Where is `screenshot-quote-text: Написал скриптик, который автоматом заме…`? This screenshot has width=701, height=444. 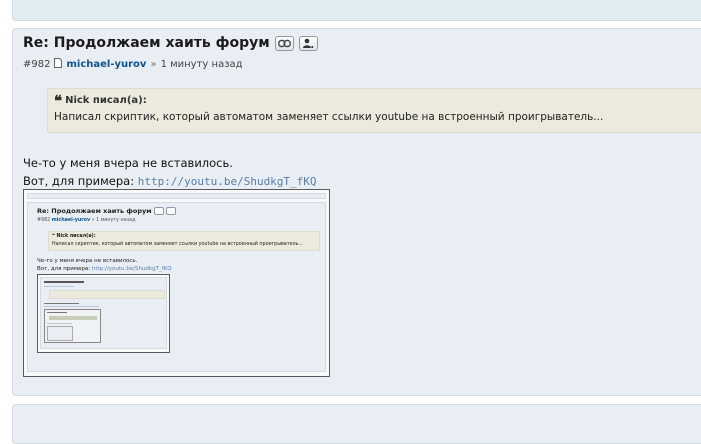 screenshot-quote-text: Написал скриптик, который автоматом заме… is located at coordinates (177, 244).